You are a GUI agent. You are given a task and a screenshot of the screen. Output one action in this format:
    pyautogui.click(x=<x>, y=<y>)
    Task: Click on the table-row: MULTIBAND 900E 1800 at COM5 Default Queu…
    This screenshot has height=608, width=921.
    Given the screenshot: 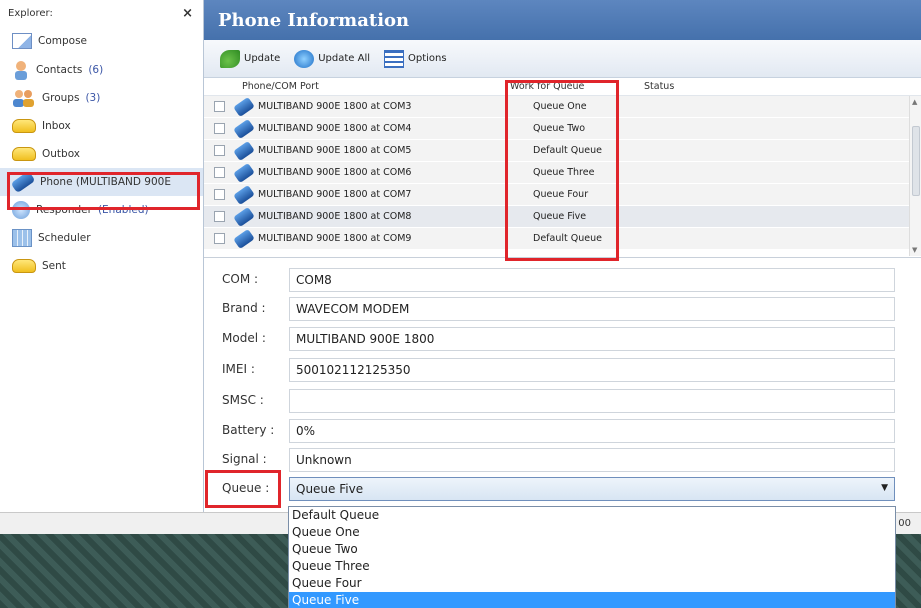 What is the action you would take?
    pyautogui.click(x=562, y=151)
    